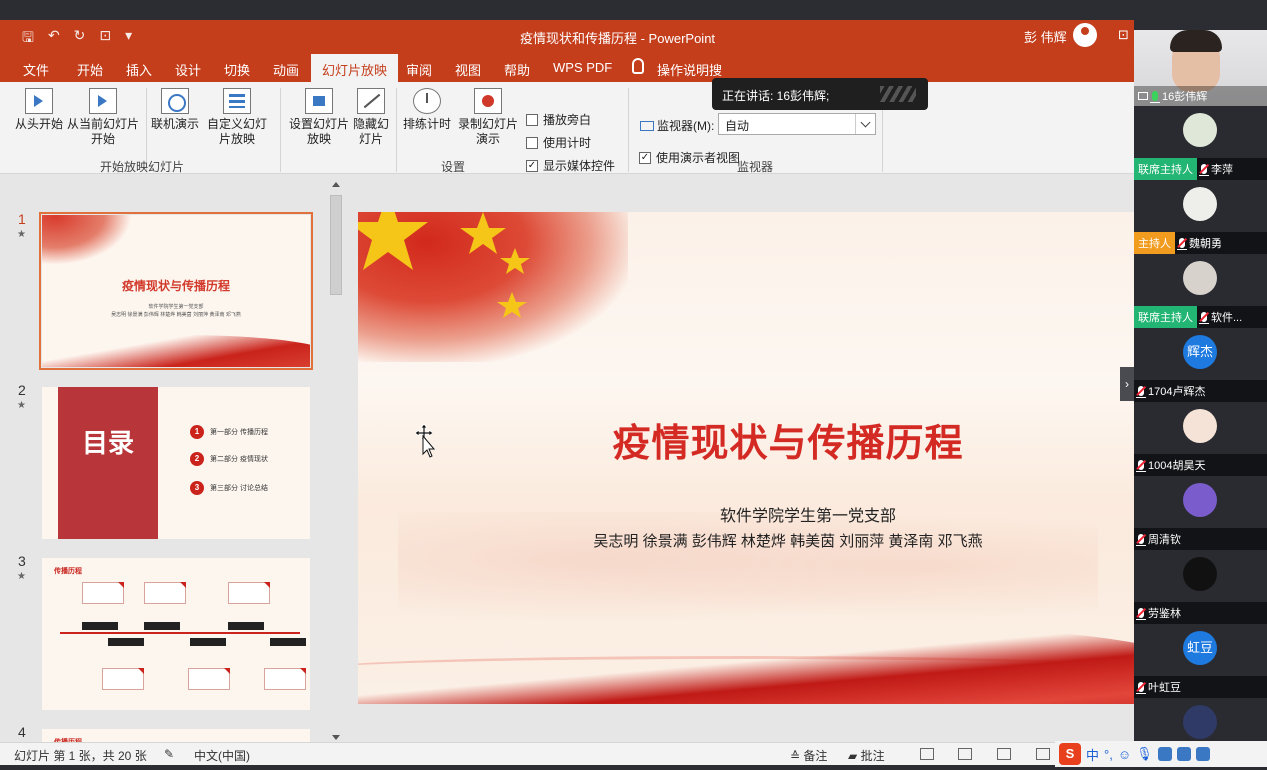 The width and height of the screenshot is (1267, 770). What do you see at coordinates (965, 754) in the screenshot?
I see `slide-sorter-icon` at bounding box center [965, 754].